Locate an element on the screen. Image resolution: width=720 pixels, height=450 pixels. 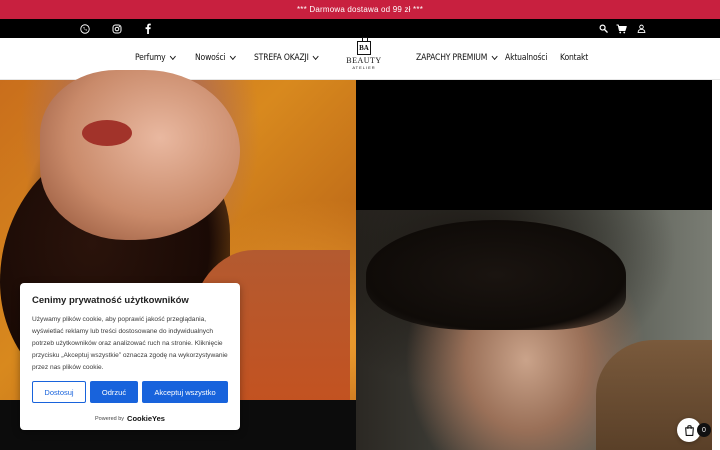
nav-item-aktualnosci: Aktualności is located at coordinates (526, 58).